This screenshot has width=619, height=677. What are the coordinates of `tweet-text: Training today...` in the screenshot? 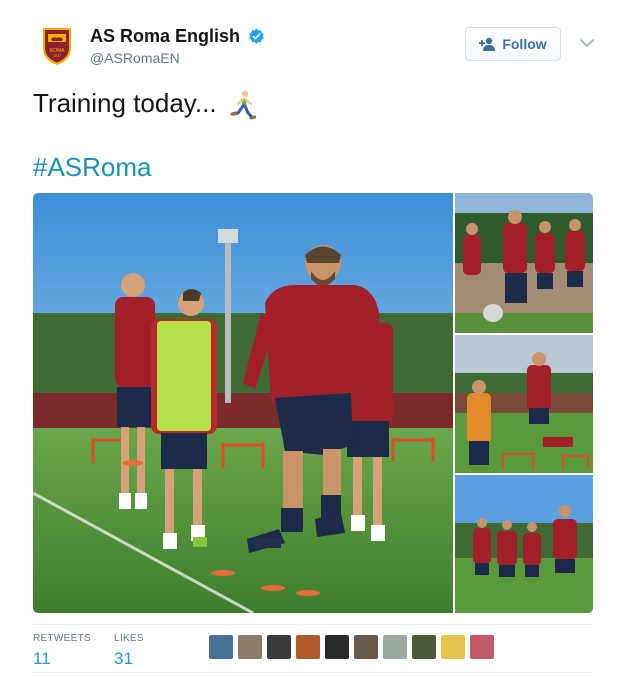 It's located at (144, 103).